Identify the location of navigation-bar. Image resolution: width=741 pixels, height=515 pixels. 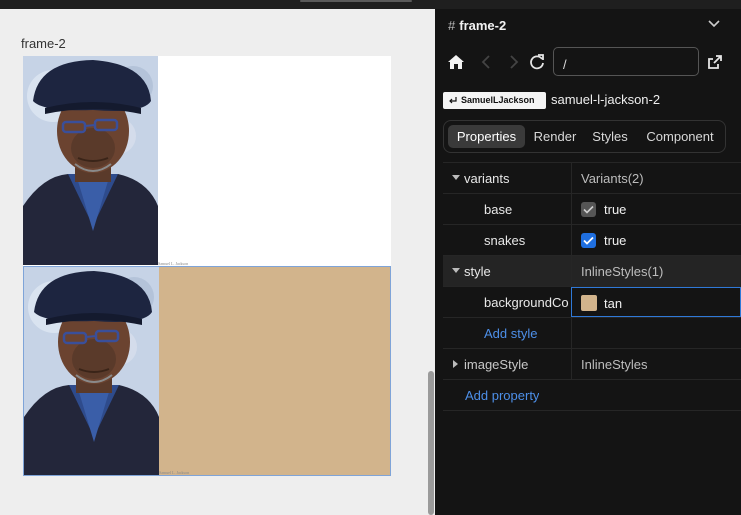
(588, 62).